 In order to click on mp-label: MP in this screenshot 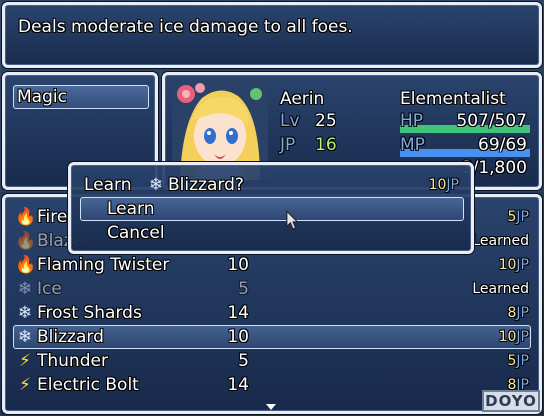, I will do `click(412, 145)`.